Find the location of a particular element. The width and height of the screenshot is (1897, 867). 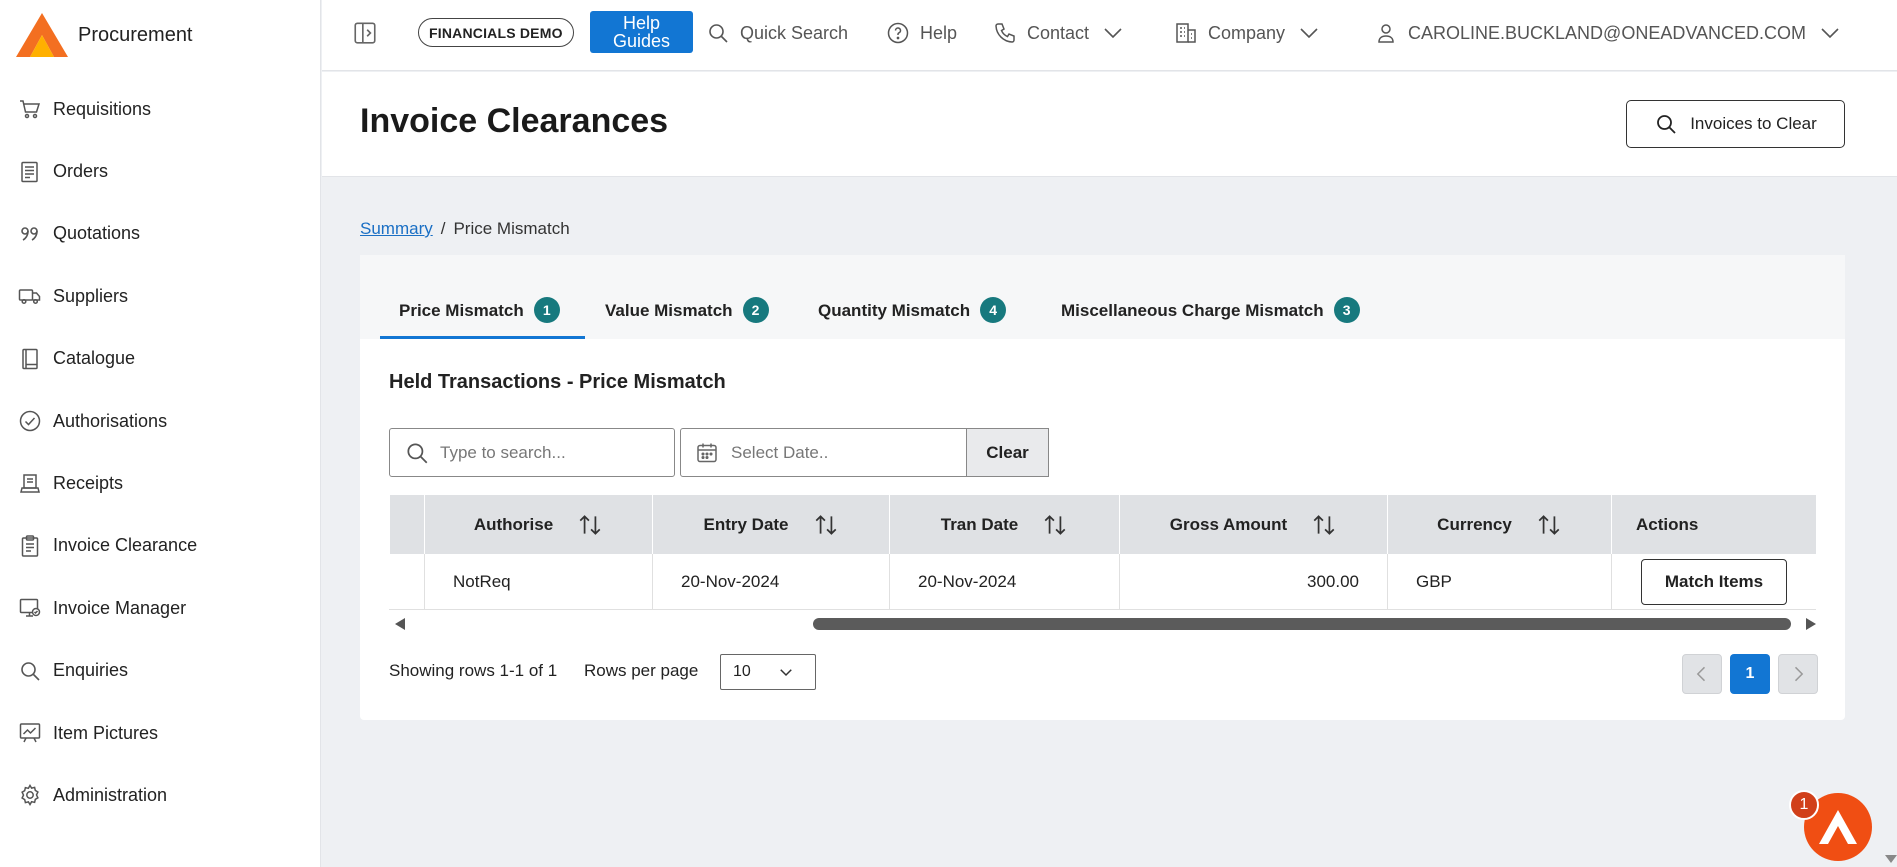

user-menu: CAROLINE.BUCKLAND@ONEADVANCED.COM is located at coordinates (1608, 33).